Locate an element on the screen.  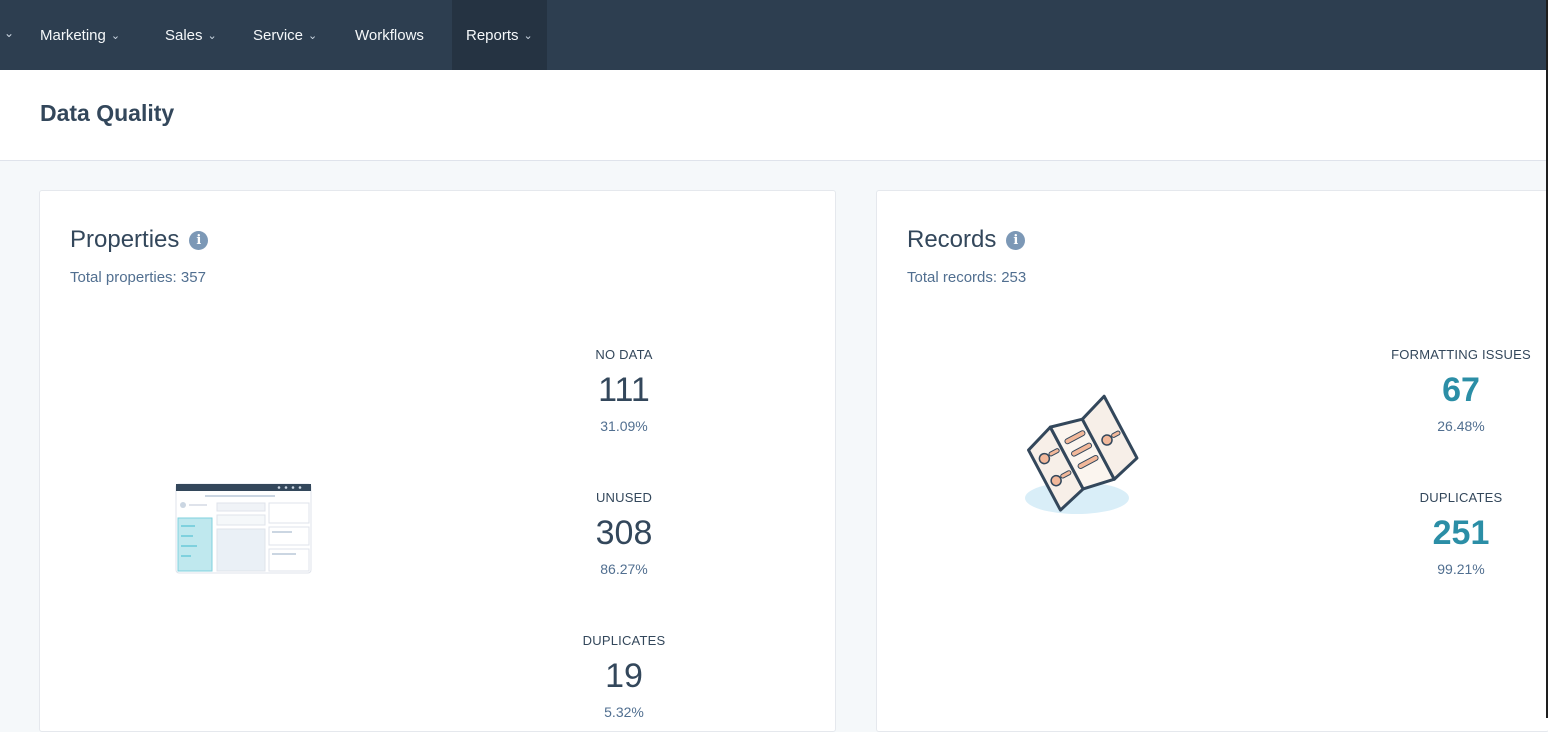
records-title: Records i is located at coordinates (966, 240).